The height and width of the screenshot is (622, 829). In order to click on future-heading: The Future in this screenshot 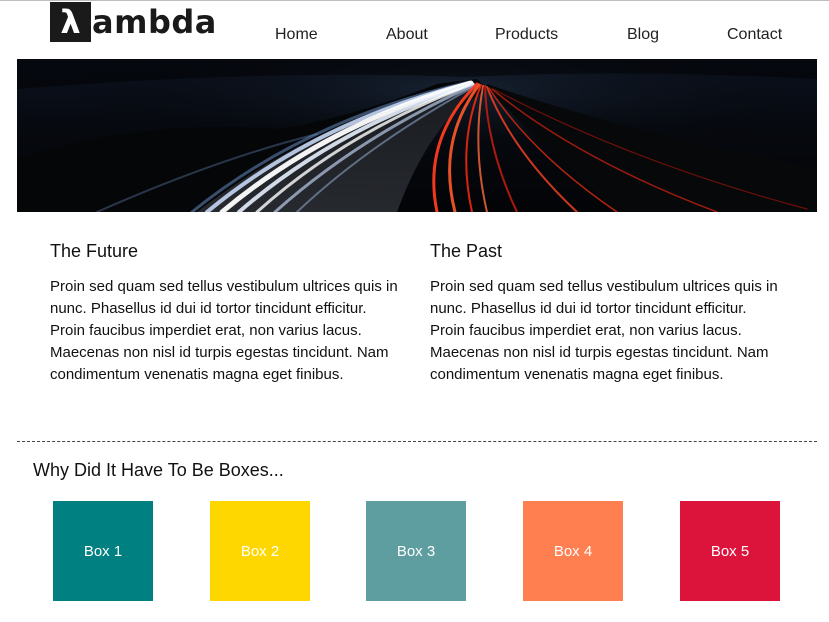, I will do `click(94, 251)`.